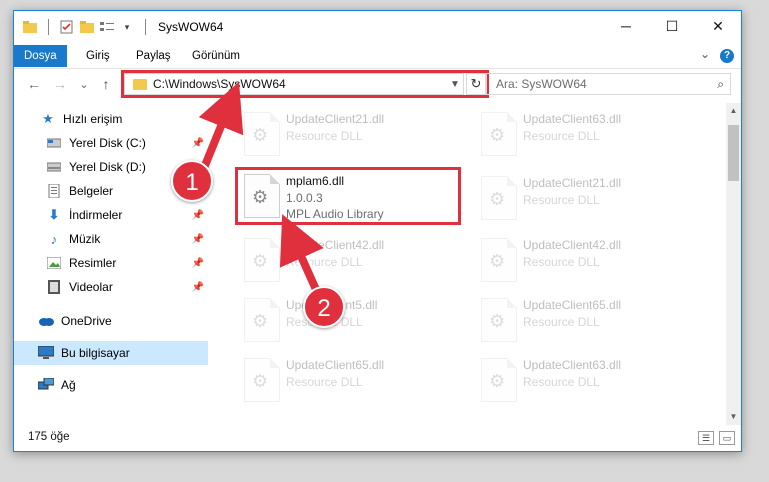 This screenshot has height=482, width=769. I want to click on list-view-icon, so click(107, 27).